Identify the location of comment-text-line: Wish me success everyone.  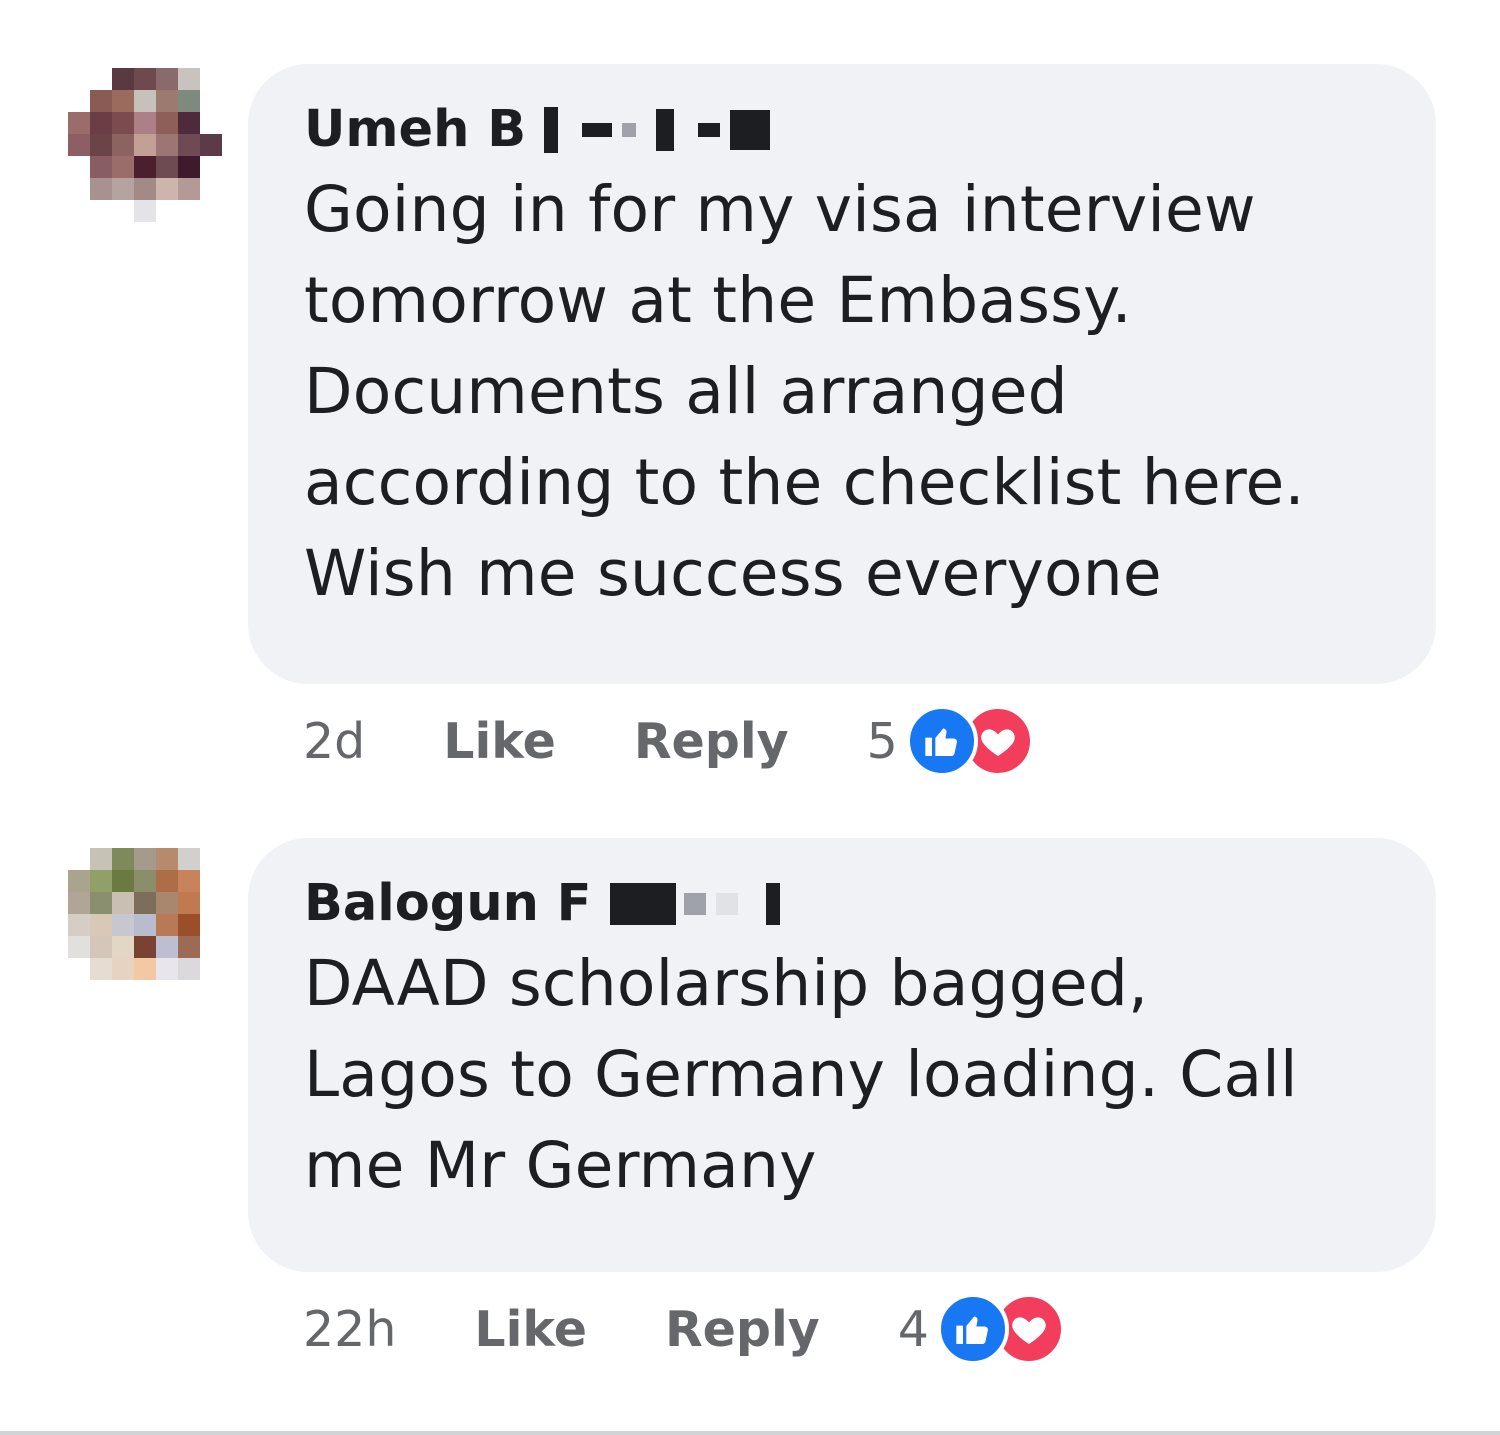
(733, 573).